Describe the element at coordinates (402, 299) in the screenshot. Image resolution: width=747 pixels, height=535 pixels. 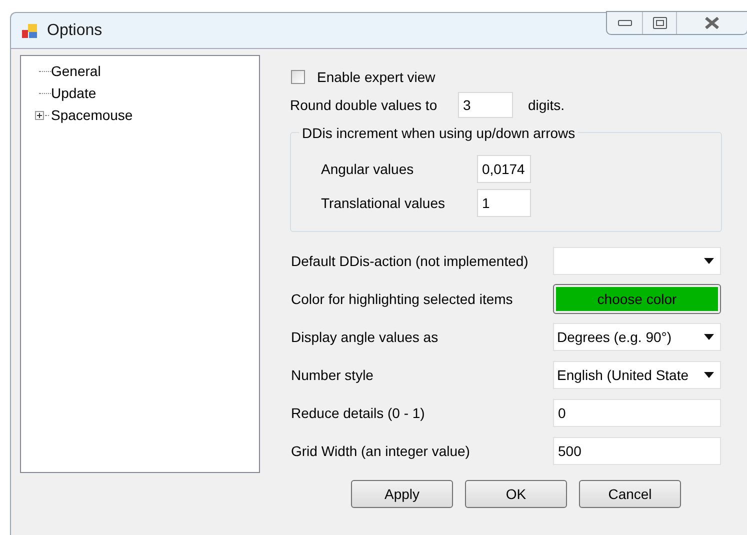
I see `field-label: Color for highlighting selected items` at that location.